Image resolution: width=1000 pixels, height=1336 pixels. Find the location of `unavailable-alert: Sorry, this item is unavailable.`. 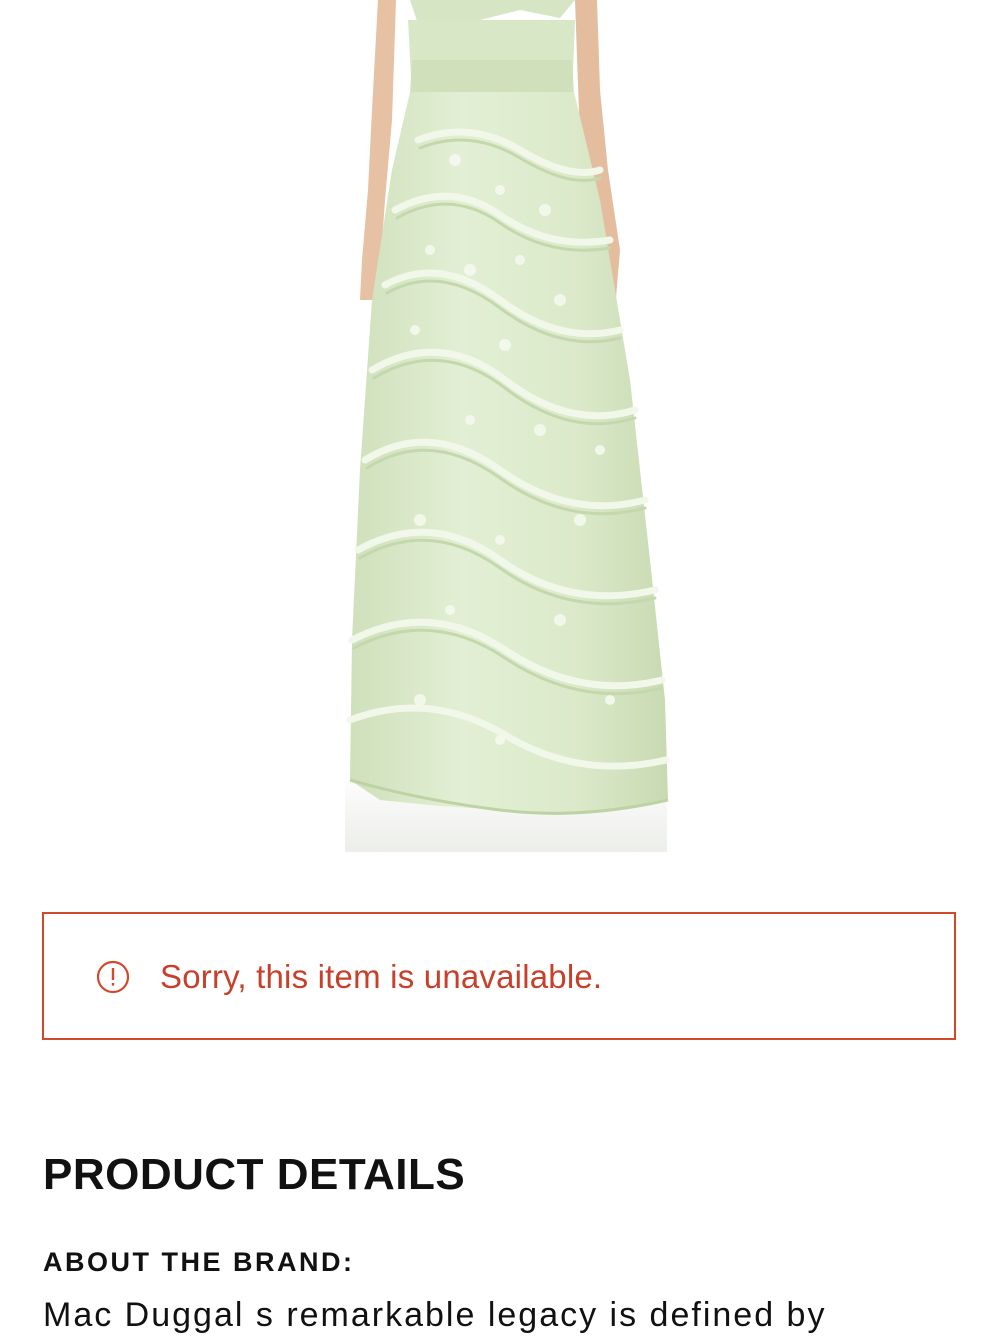

unavailable-alert: Sorry, this item is unavailable. is located at coordinates (499, 976).